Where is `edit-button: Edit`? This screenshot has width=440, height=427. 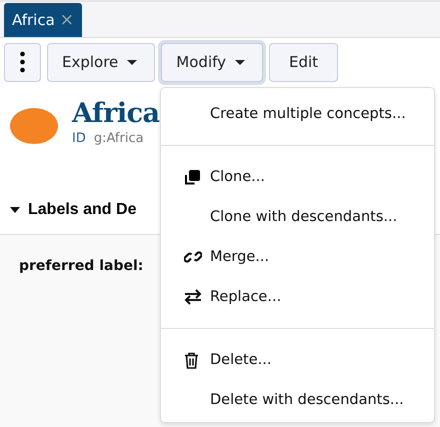 edit-button: Edit is located at coordinates (303, 62).